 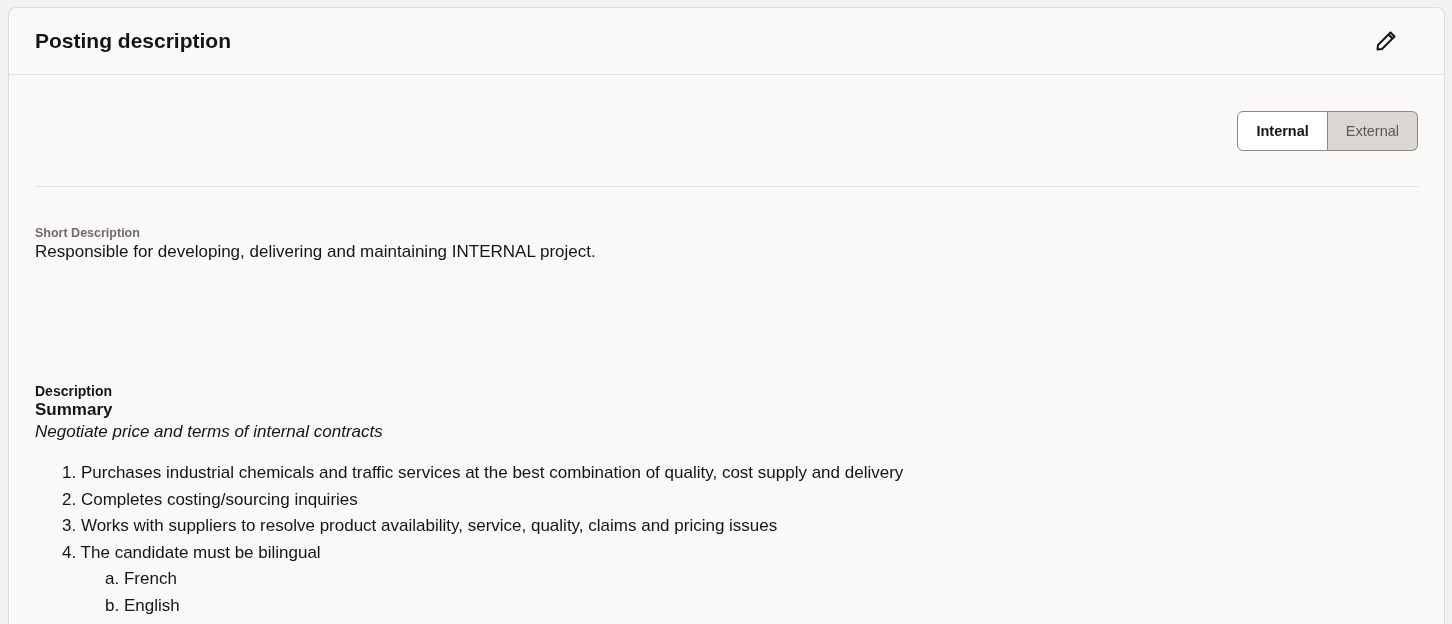 What do you see at coordinates (142, 605) in the screenshot?
I see `list-item: b. English` at bounding box center [142, 605].